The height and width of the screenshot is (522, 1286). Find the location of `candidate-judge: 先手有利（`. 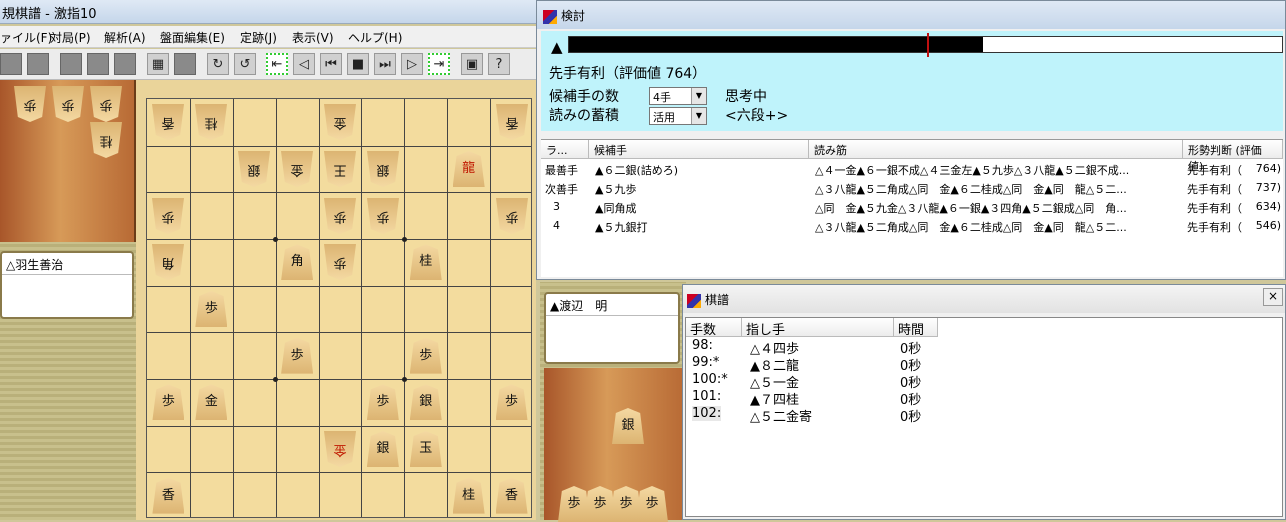

candidate-judge: 先手有利（ is located at coordinates (1214, 208).